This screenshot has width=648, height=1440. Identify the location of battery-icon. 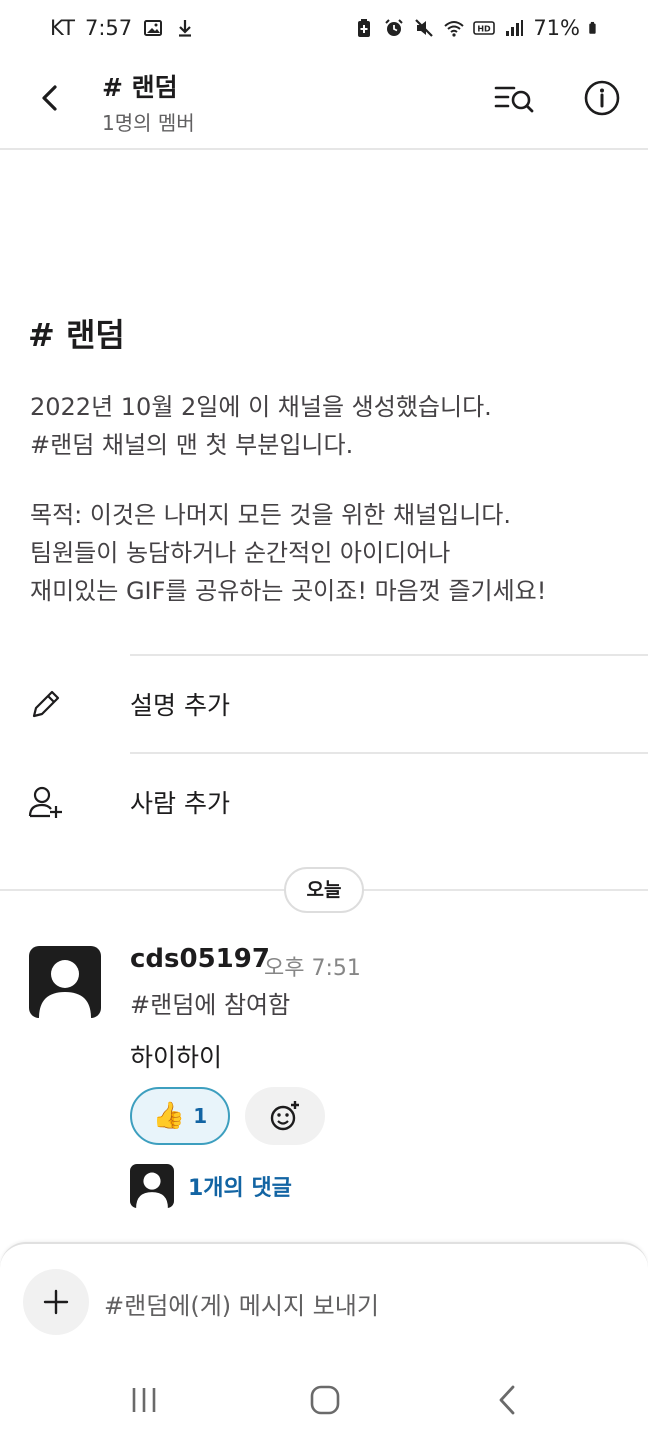
(592, 27).